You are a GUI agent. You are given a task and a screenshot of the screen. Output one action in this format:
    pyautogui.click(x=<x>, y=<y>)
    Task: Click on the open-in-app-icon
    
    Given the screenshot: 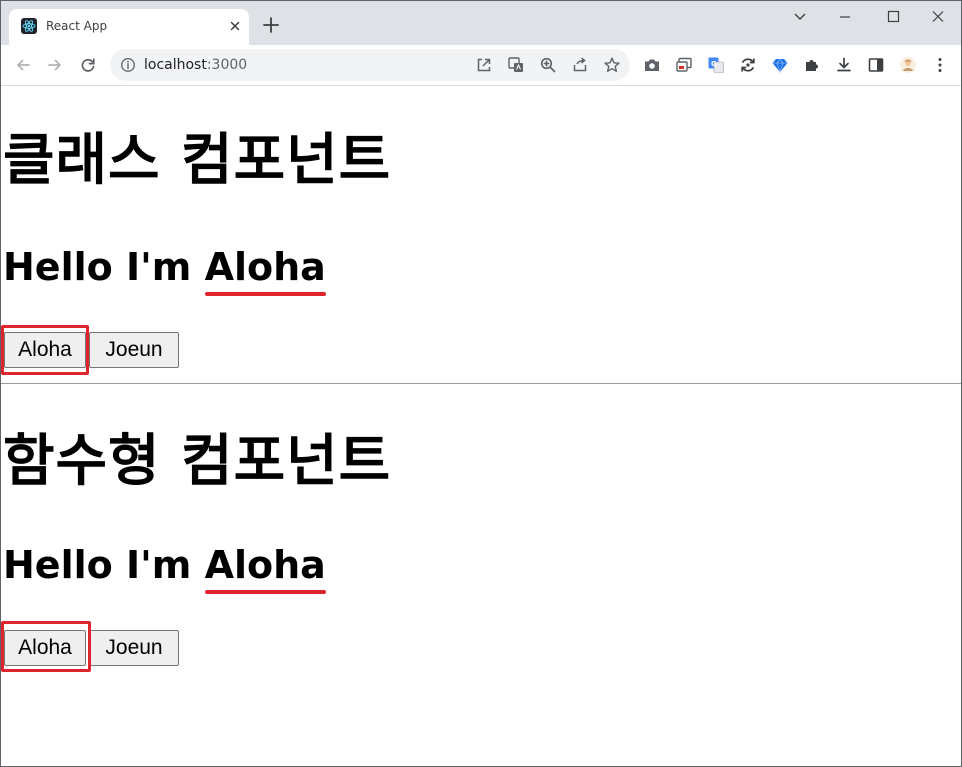 What is the action you would take?
    pyautogui.click(x=484, y=65)
    